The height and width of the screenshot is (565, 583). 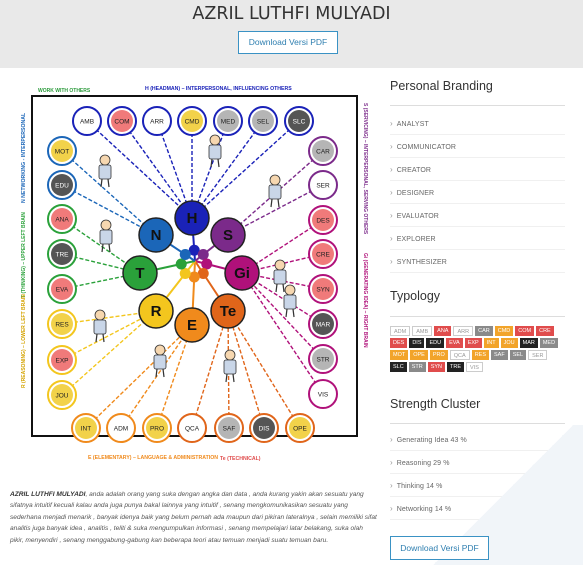 I want to click on outer-node-label: ARR, so click(x=157, y=121).